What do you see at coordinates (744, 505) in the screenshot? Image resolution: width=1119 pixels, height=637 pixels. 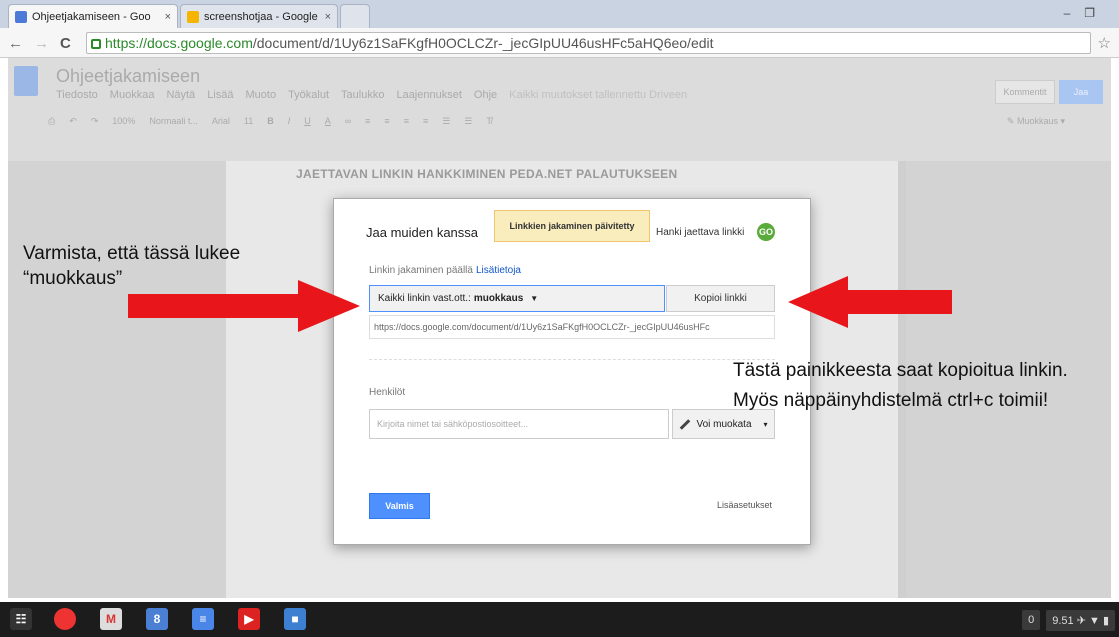 I see `advanced-settings-link: Lisäasetukset` at bounding box center [744, 505].